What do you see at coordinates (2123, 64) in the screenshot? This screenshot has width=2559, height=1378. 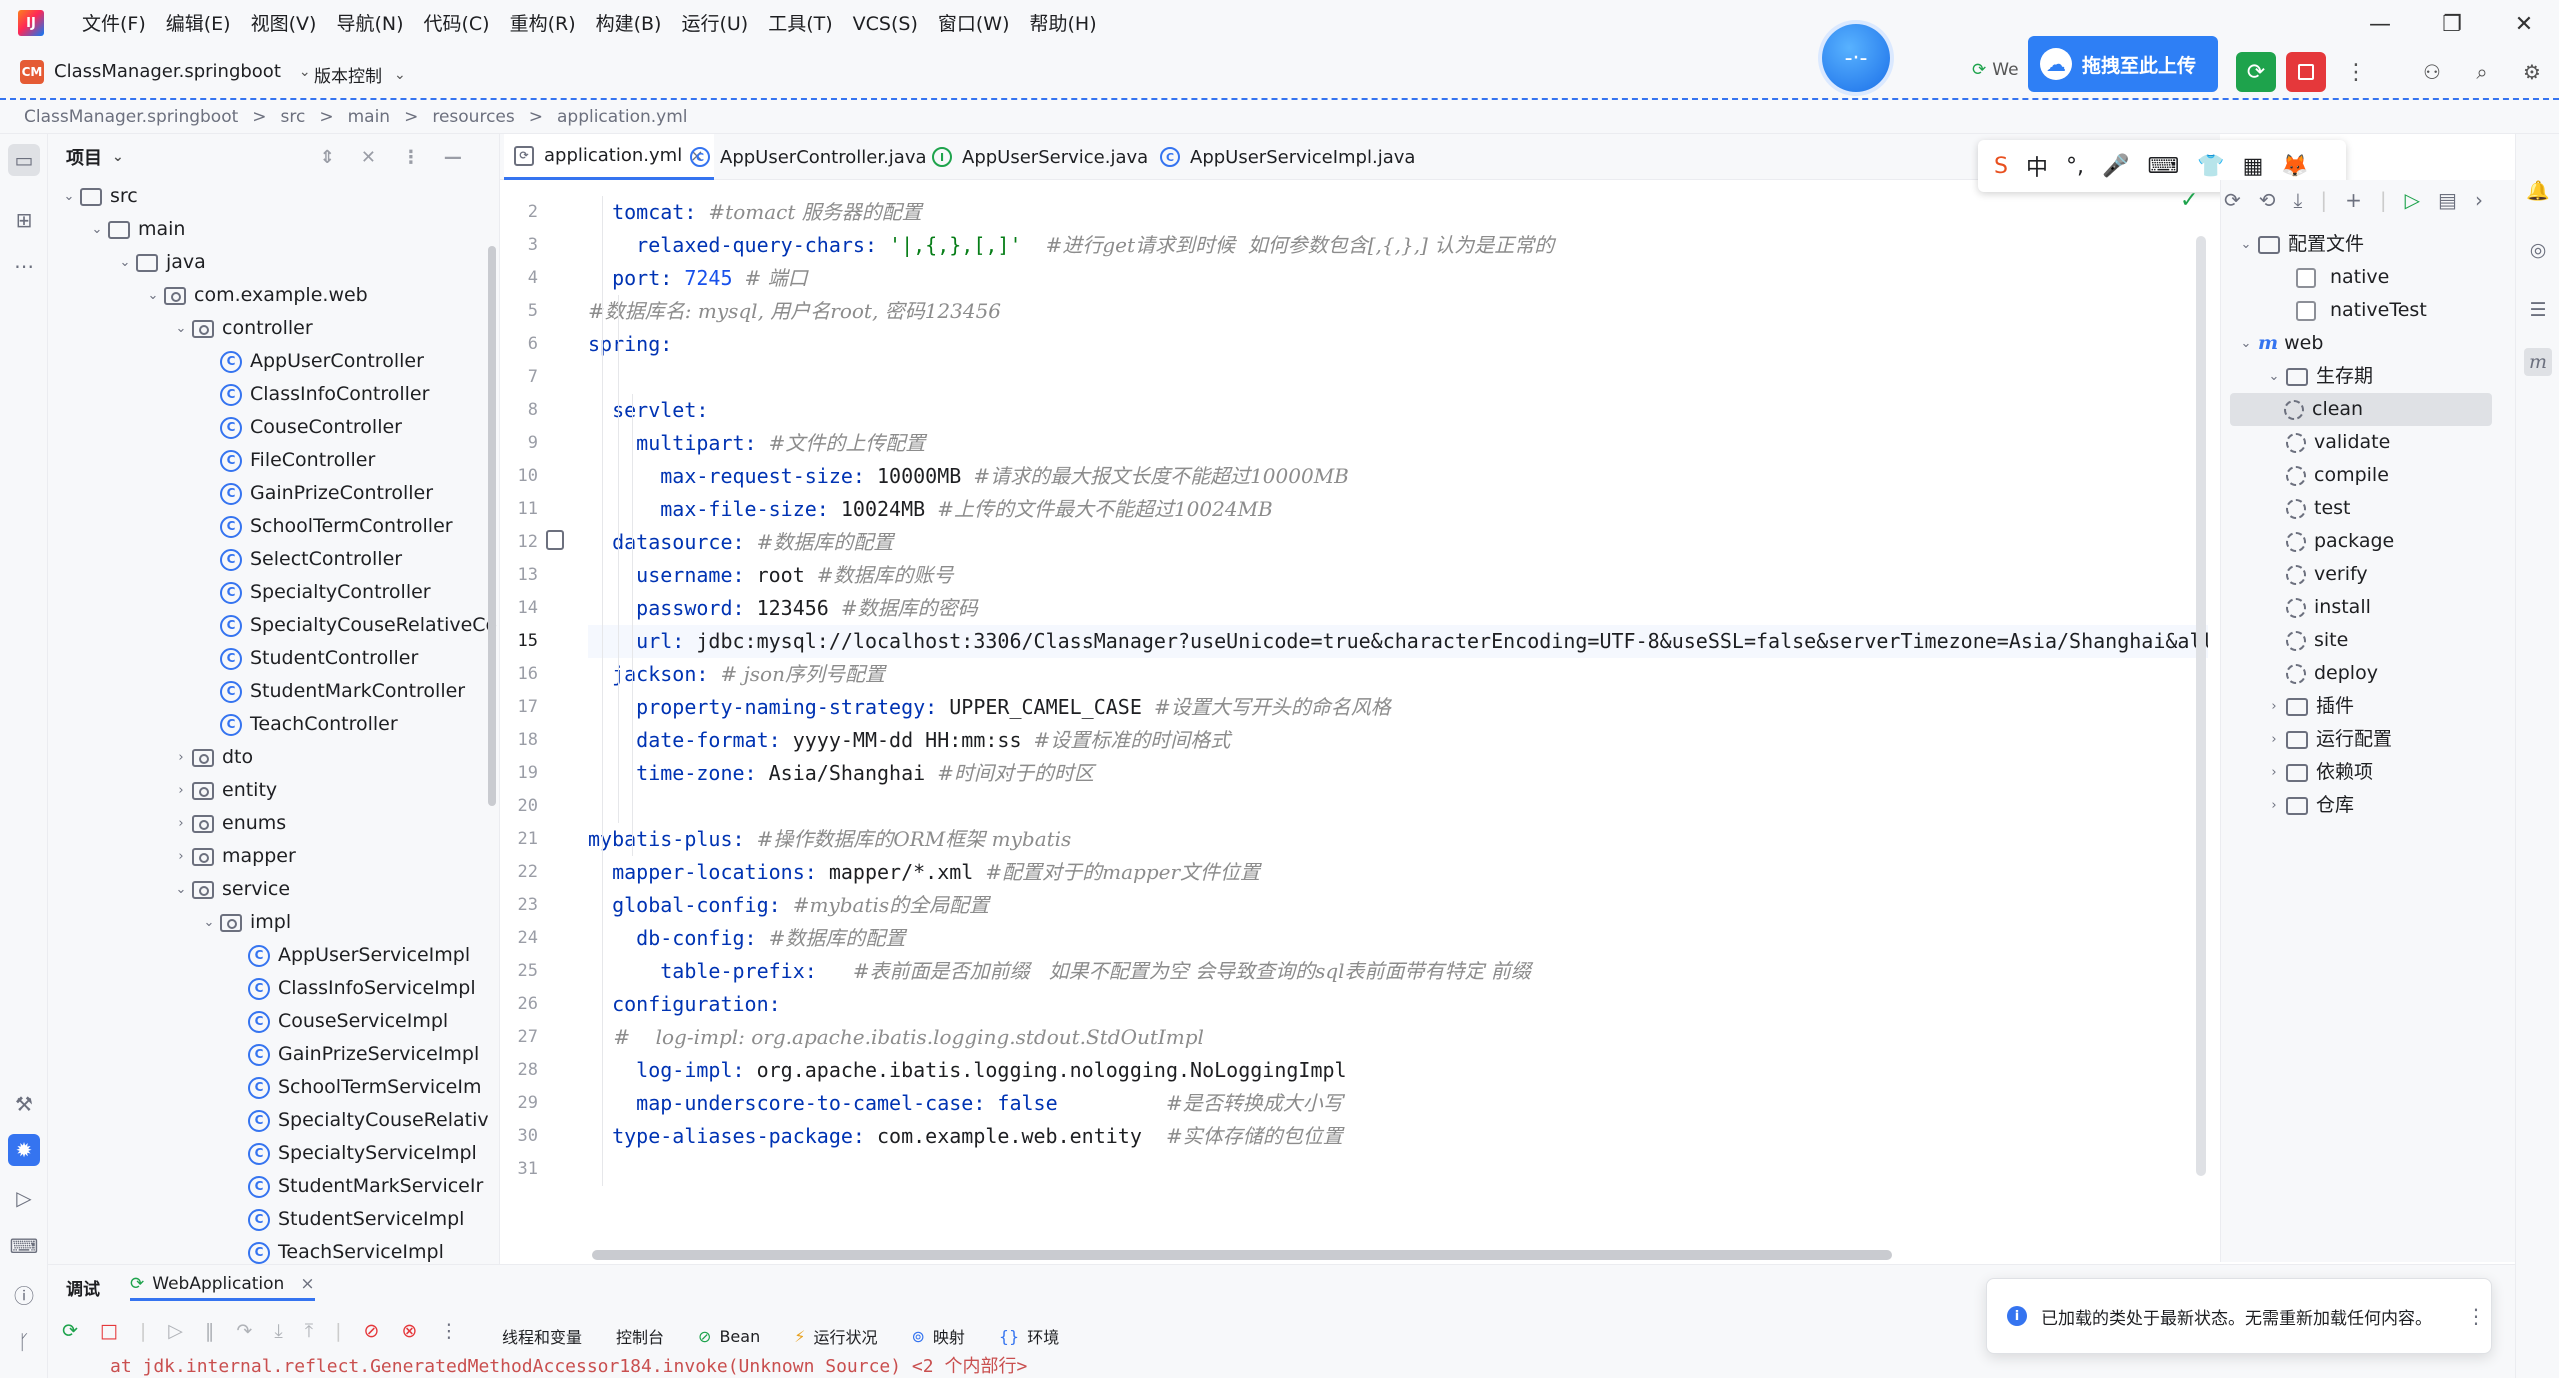 I see `baidu-upload-button: ☁ 拖拽至此上传` at bounding box center [2123, 64].